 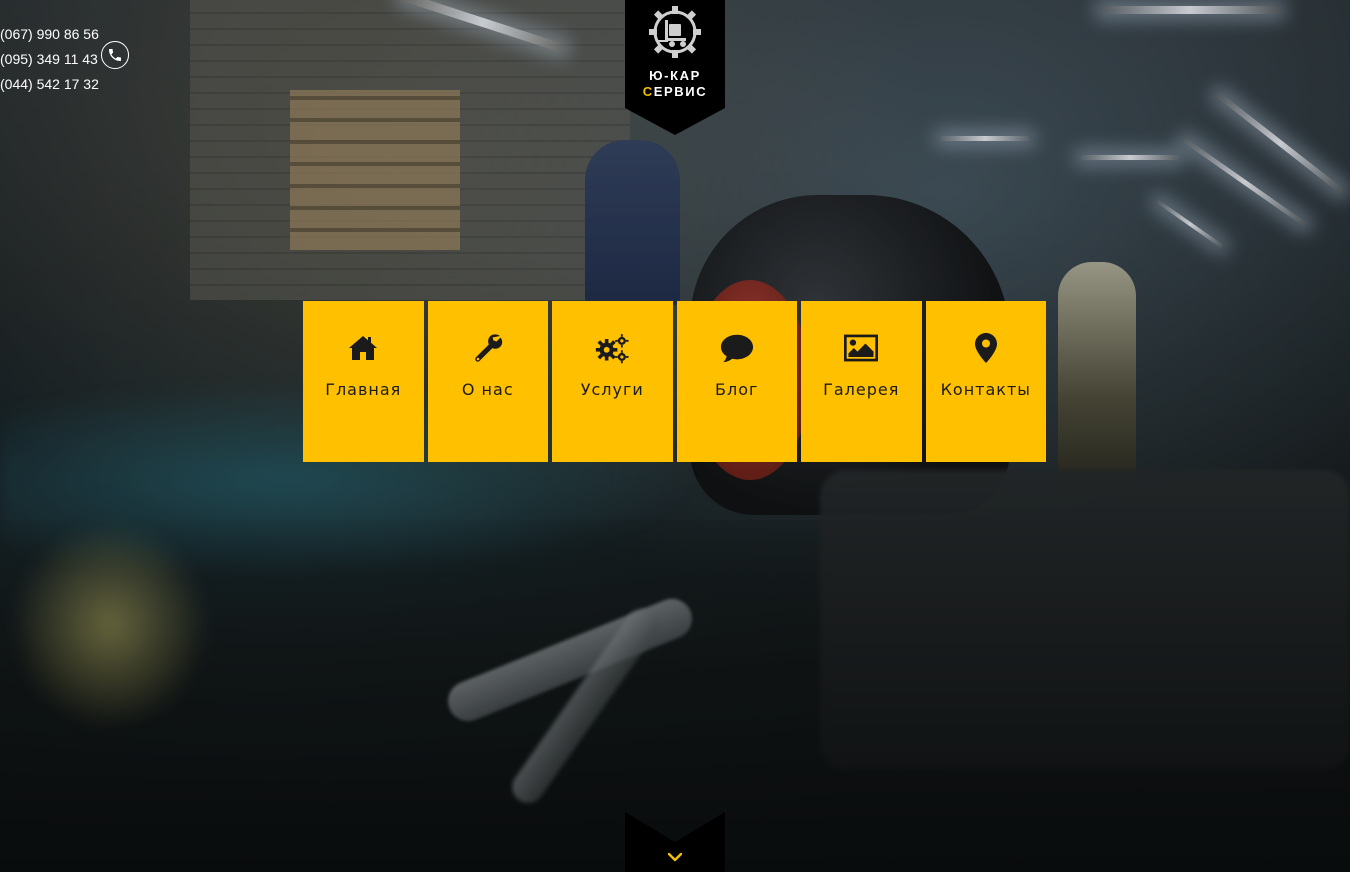 I want to click on nav-item-services: Услуги, so click(x=612, y=381).